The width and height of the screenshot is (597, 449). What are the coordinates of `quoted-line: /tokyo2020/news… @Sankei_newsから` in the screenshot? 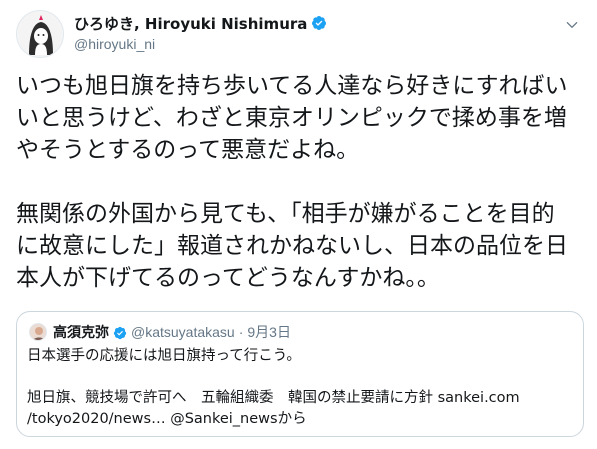 It's located at (167, 419).